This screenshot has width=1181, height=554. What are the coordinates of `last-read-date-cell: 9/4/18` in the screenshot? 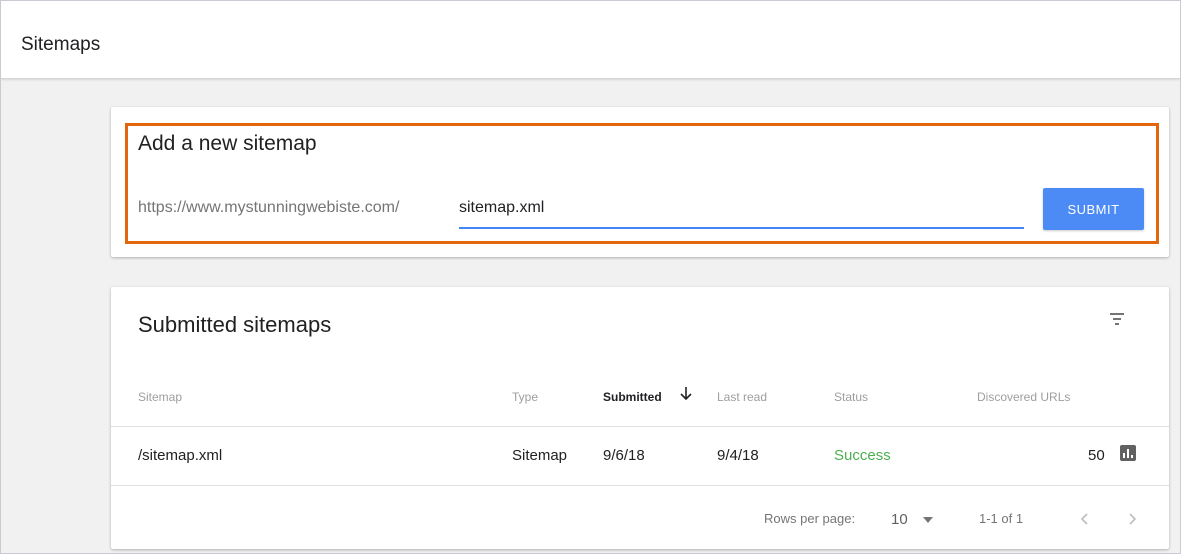 It's located at (738, 455).